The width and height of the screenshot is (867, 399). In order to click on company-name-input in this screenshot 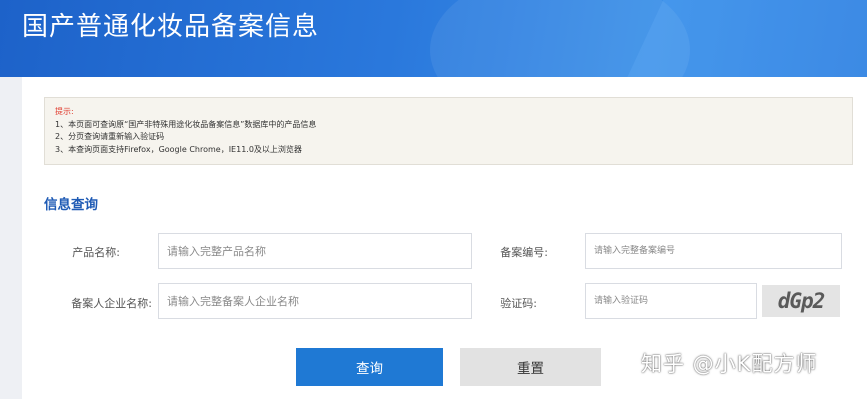, I will do `click(315, 301)`.